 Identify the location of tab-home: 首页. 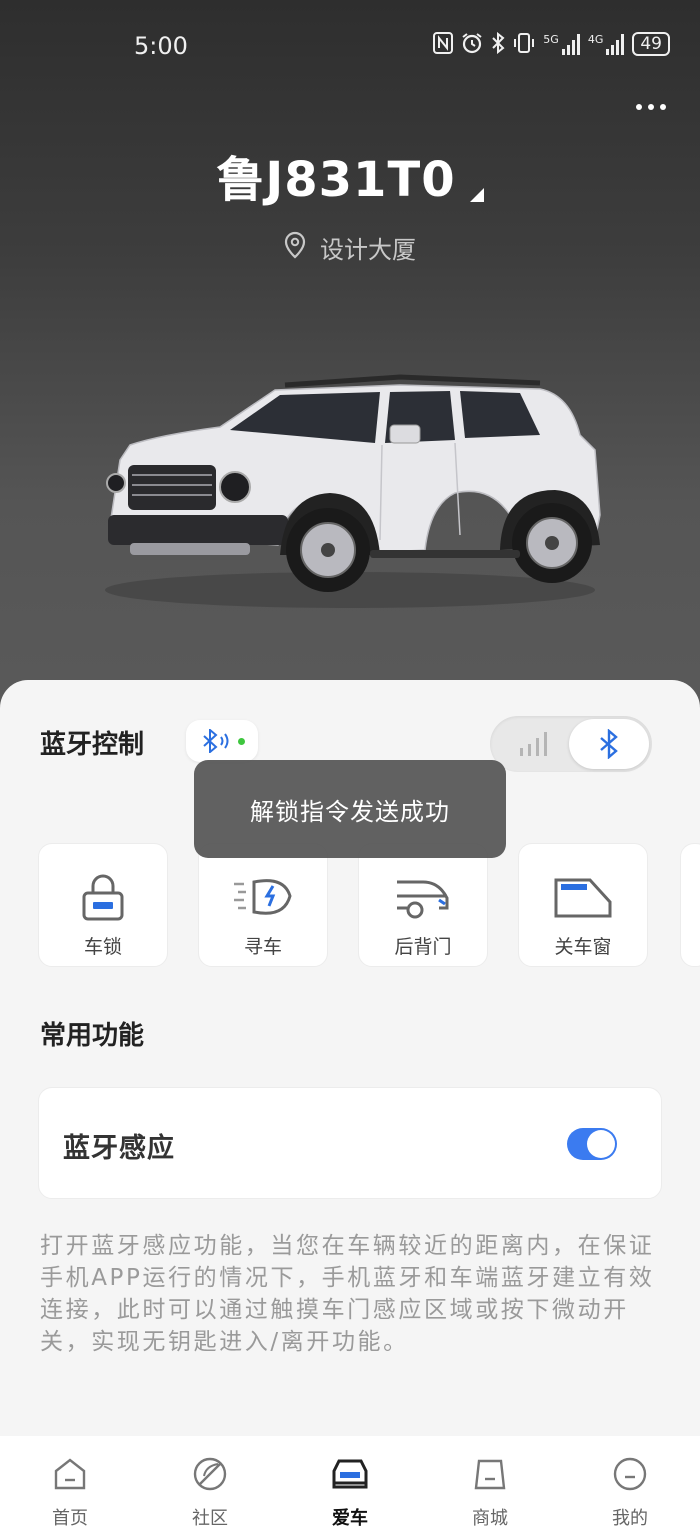
(70, 1488).